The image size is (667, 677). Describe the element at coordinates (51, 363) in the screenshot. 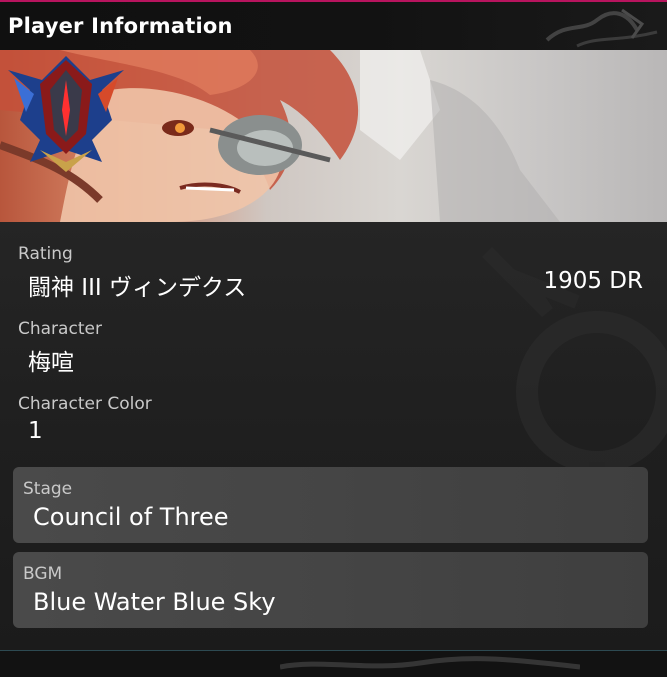

I see `character-value: 梅喧` at that location.